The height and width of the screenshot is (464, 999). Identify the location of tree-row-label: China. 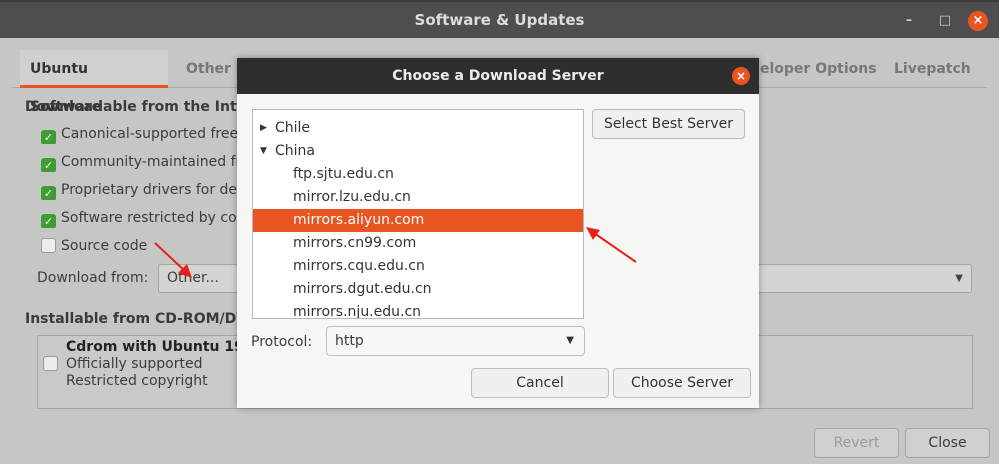
(295, 151).